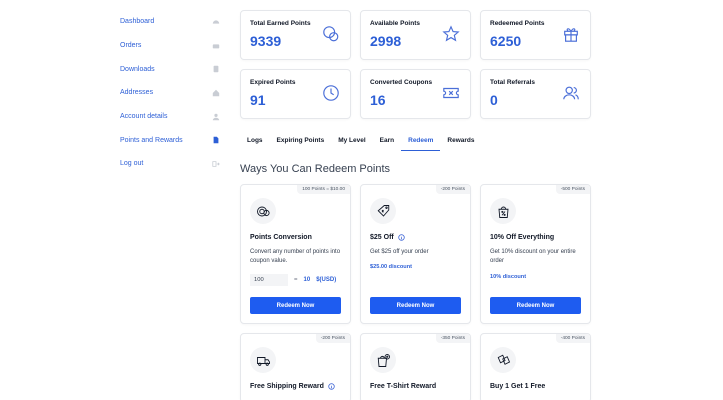 This screenshot has height=400, width=723. What do you see at coordinates (571, 93) in the screenshot?
I see `users-icon` at bounding box center [571, 93].